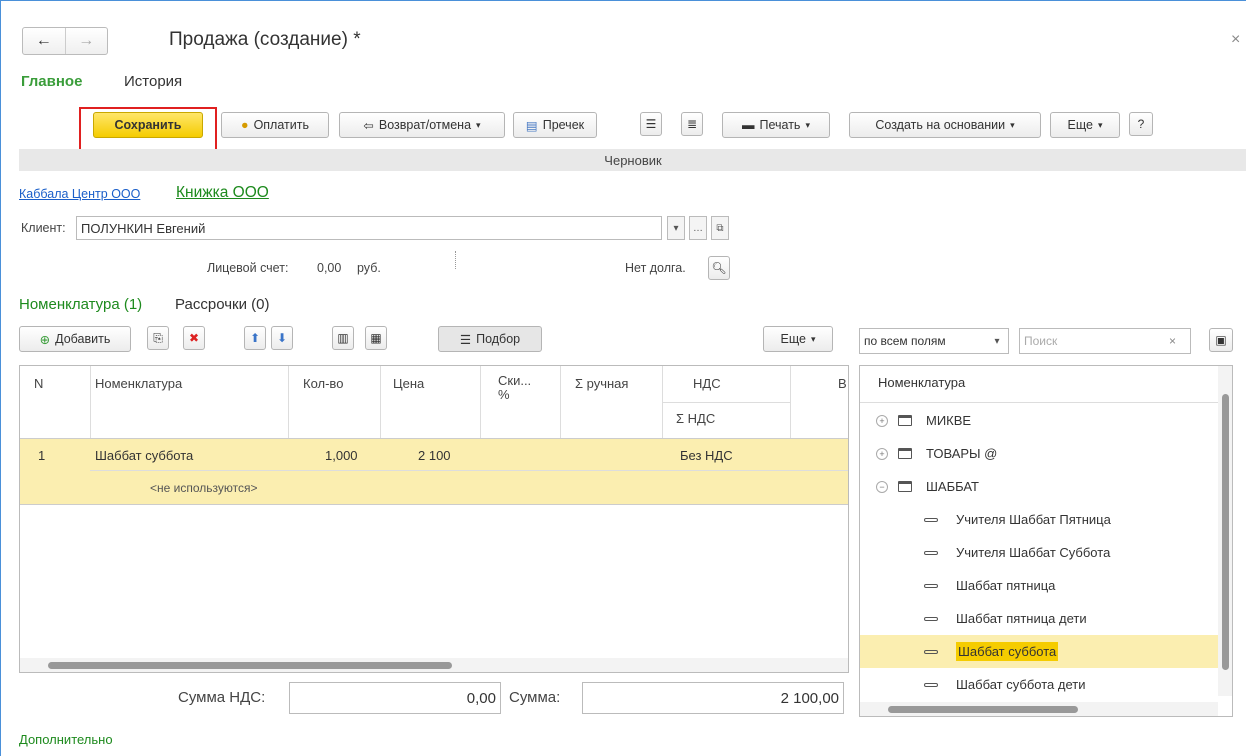 The image size is (1246, 756). Describe the element at coordinates (905, 341) in the screenshot. I see `search-mode-value: по всем полям` at that location.